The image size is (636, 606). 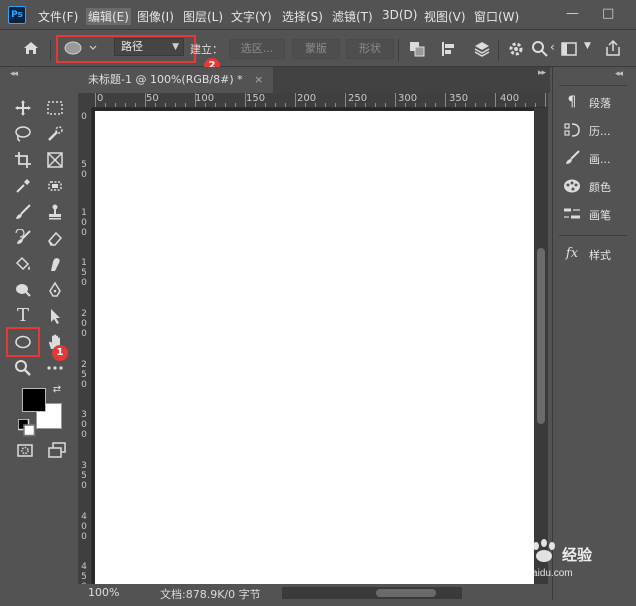 What do you see at coordinates (84, 324) in the screenshot?
I see `ruler-v-label: 2 0 0` at bounding box center [84, 324].